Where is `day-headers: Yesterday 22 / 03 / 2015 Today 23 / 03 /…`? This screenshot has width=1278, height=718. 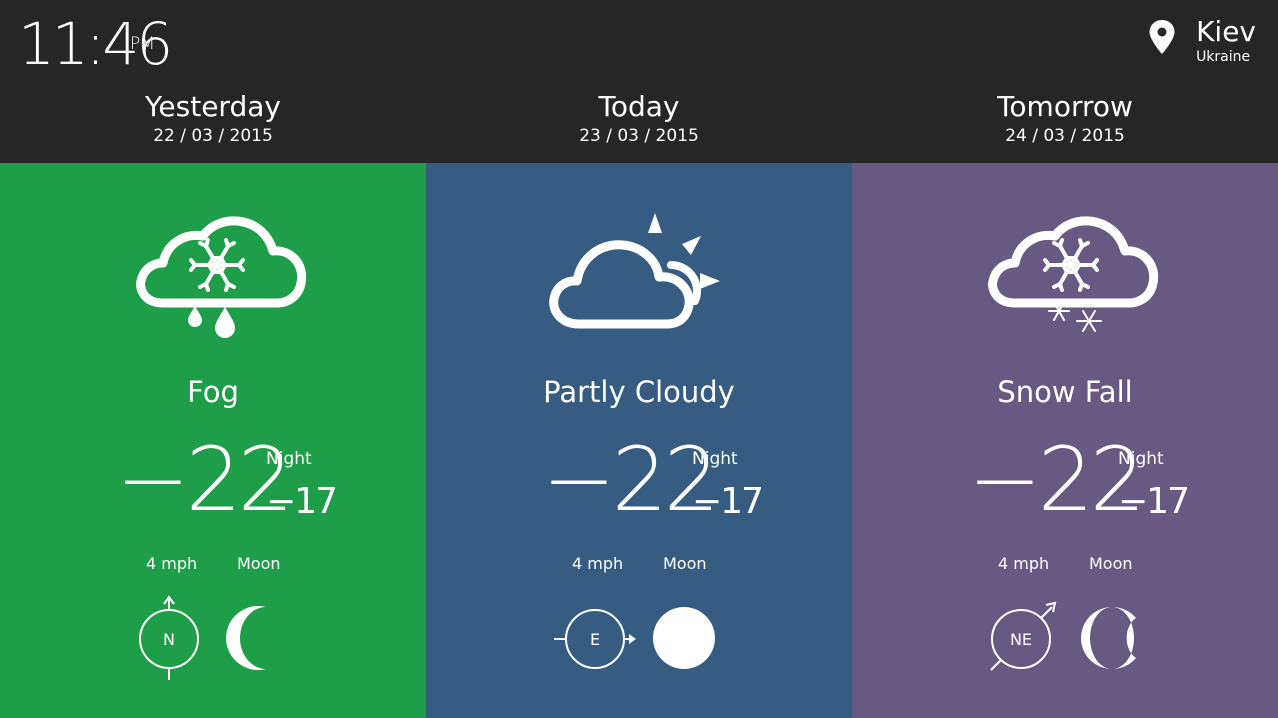
day-headers: Yesterday 22 / 03 / 2015 Today 23 / 03 /… is located at coordinates (639, 125).